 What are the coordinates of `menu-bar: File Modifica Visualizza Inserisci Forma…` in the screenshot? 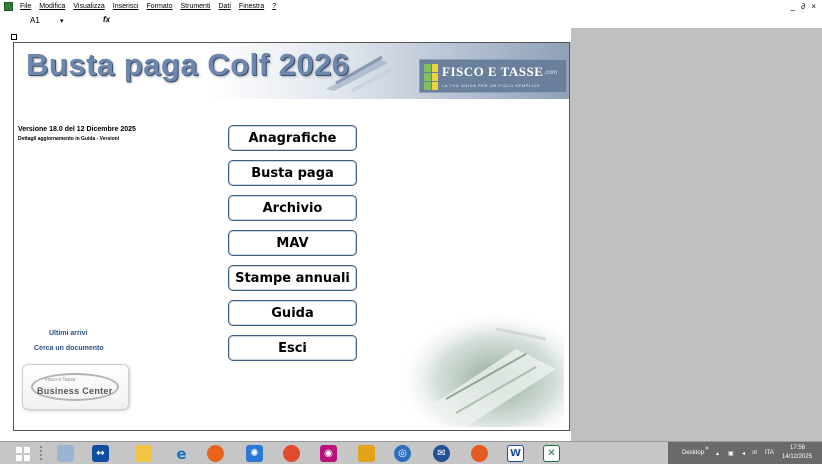 It's located at (411, 7).